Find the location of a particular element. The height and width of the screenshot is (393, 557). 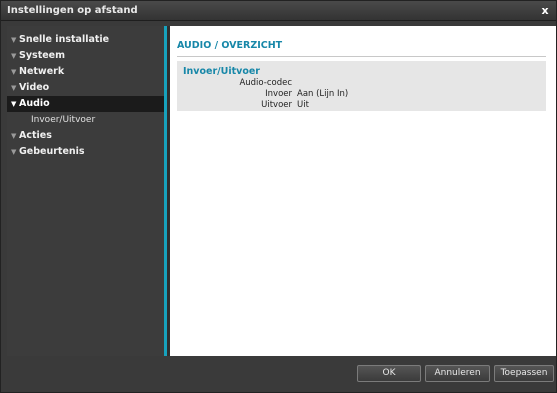

ok-button: OK is located at coordinates (389, 373).